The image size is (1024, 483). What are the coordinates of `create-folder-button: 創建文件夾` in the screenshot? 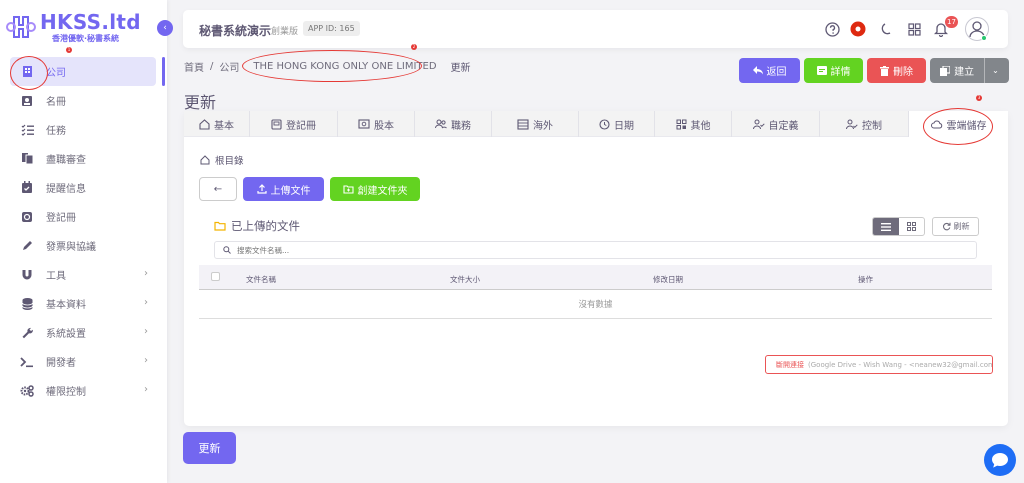 It's located at (375, 189).